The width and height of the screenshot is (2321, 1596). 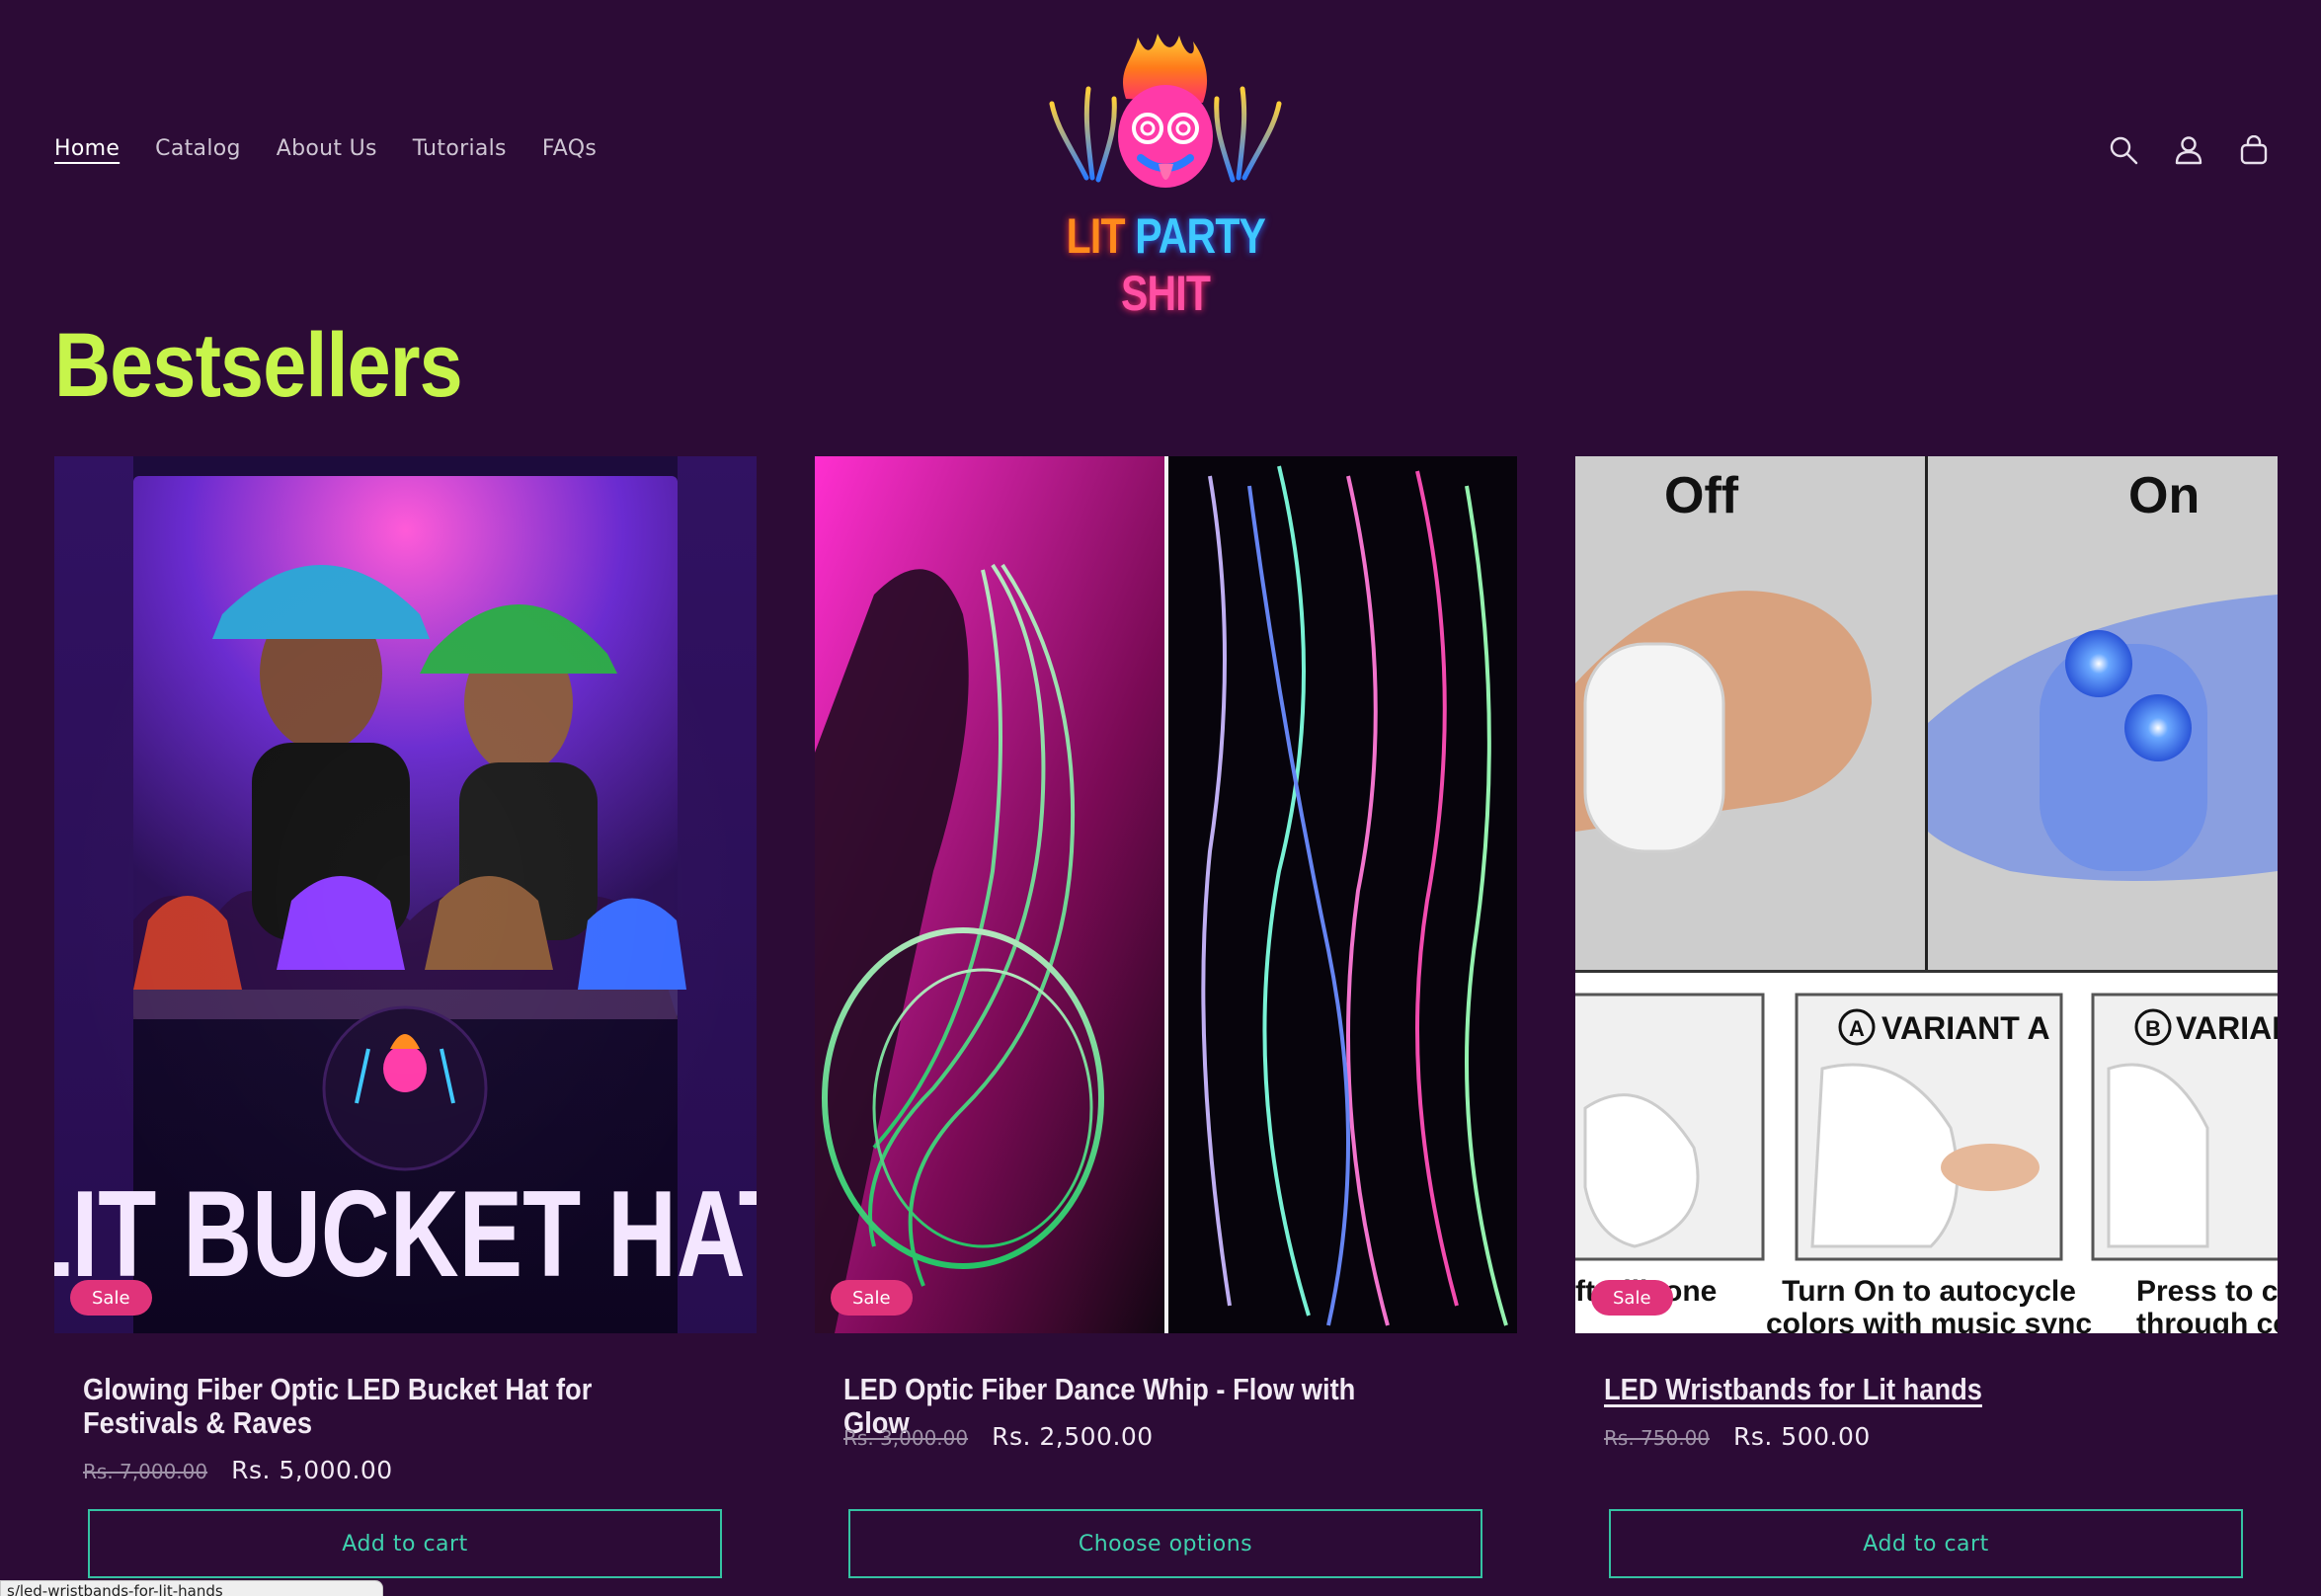 What do you see at coordinates (1886, 1389) in the screenshot?
I see `product-title: LED Wristbands for Lit hands` at bounding box center [1886, 1389].